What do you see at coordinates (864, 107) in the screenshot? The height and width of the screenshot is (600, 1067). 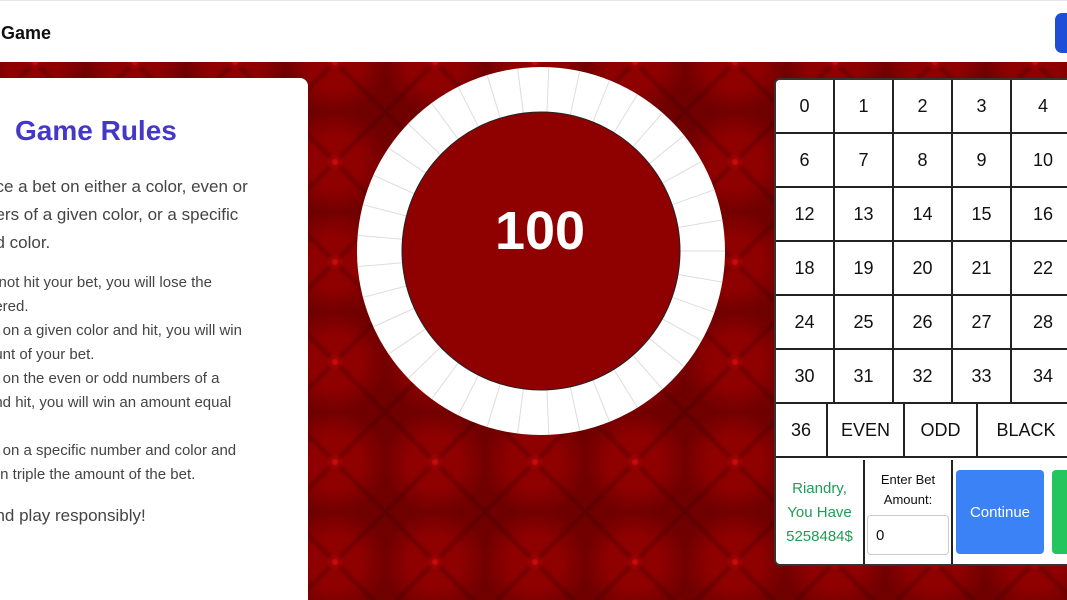 I see `board-cell-1: 1` at bounding box center [864, 107].